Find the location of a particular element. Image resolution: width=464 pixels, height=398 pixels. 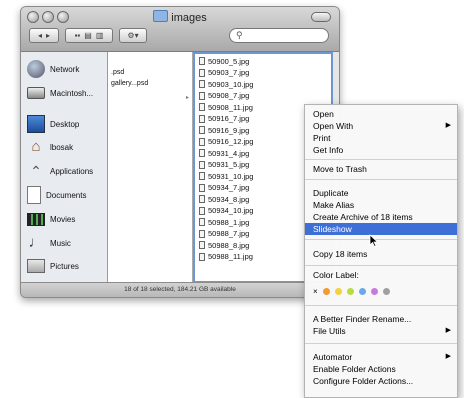

menu-item-duplicate: Duplicate is located at coordinates (381, 193).